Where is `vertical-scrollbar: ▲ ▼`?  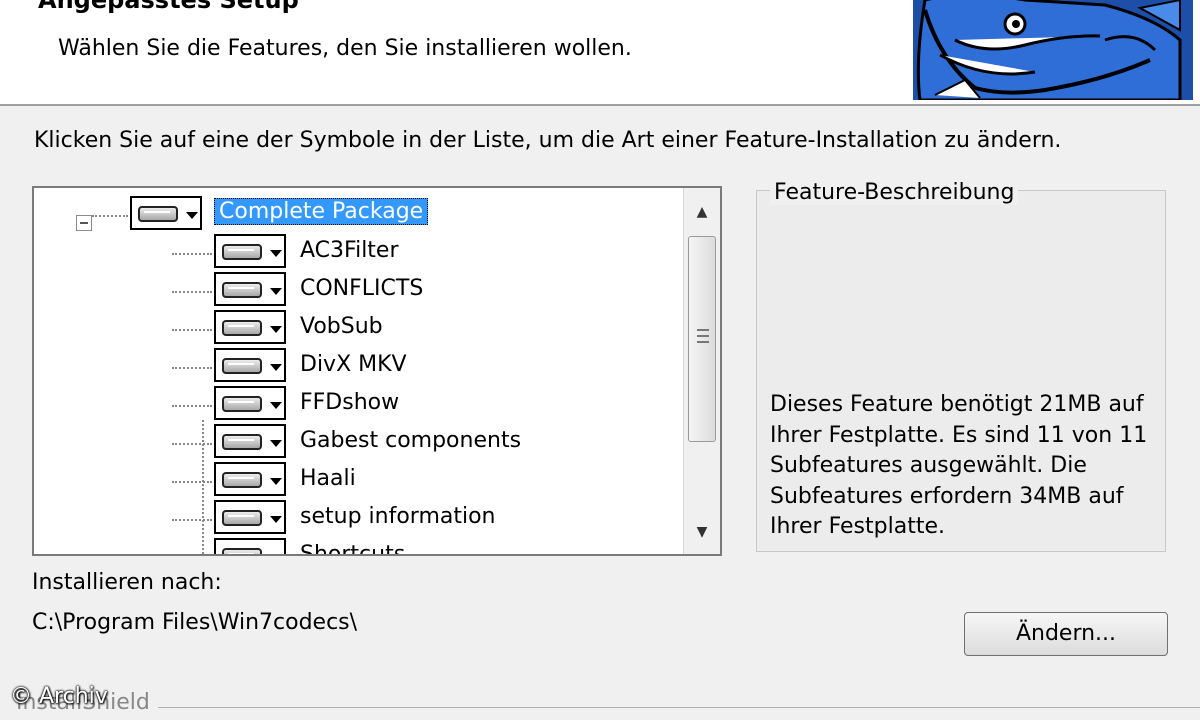 vertical-scrollbar: ▲ ▼ is located at coordinates (701, 371).